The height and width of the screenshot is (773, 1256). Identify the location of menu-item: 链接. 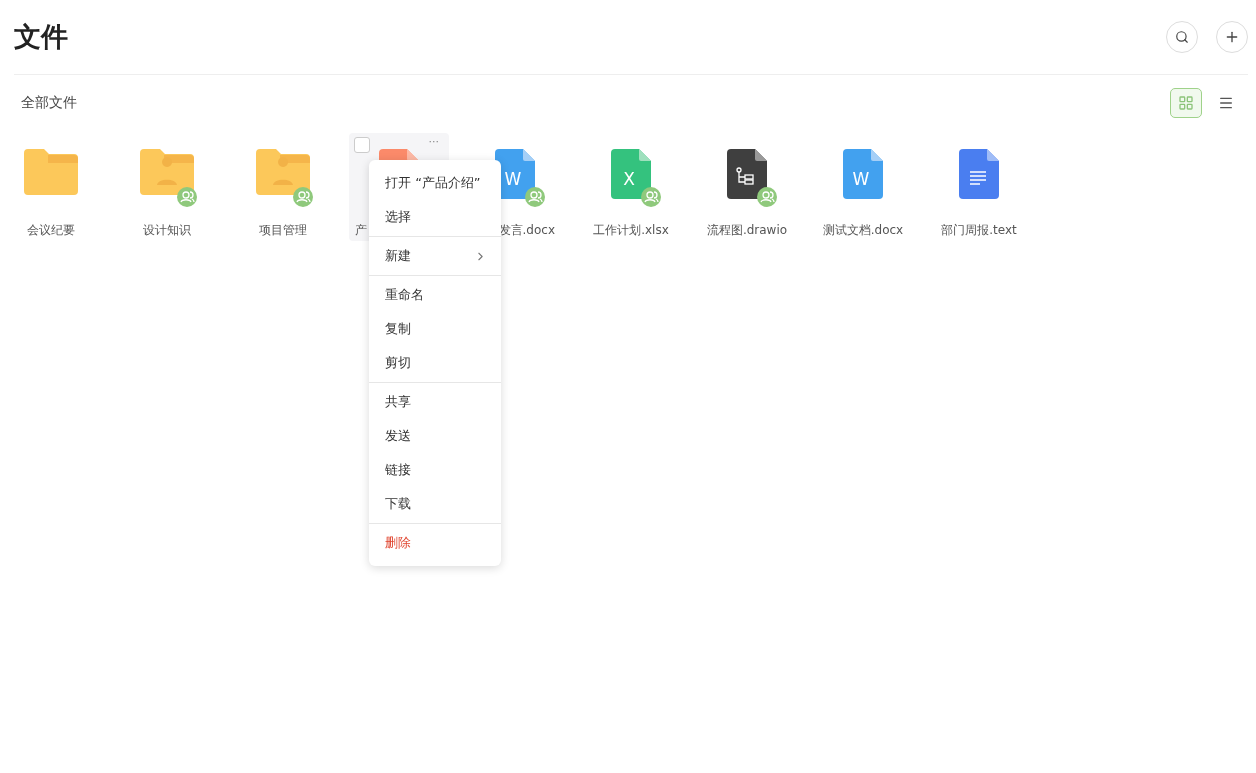
(435, 470).